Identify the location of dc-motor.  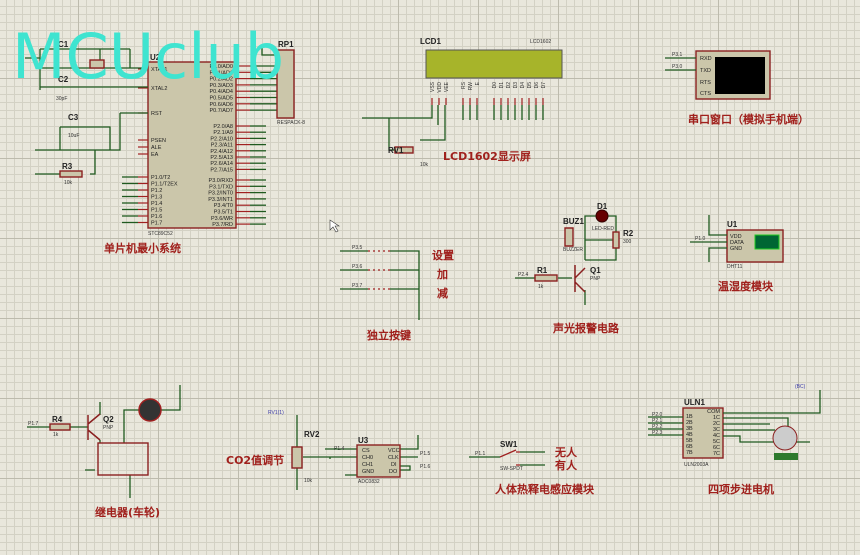
(150, 410).